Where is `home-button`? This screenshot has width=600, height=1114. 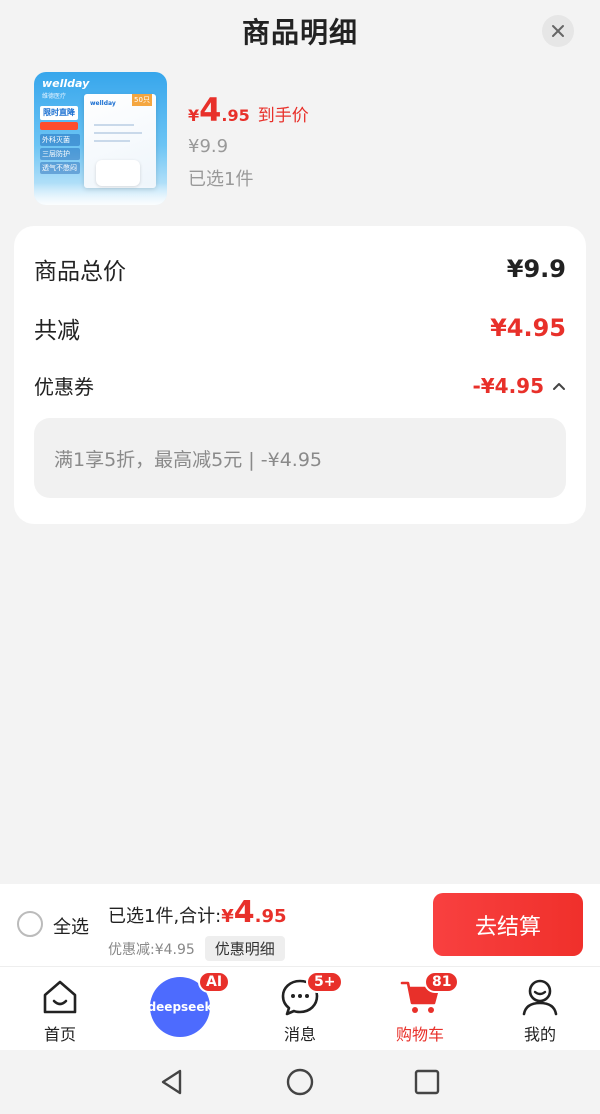 home-button is located at coordinates (300, 1082).